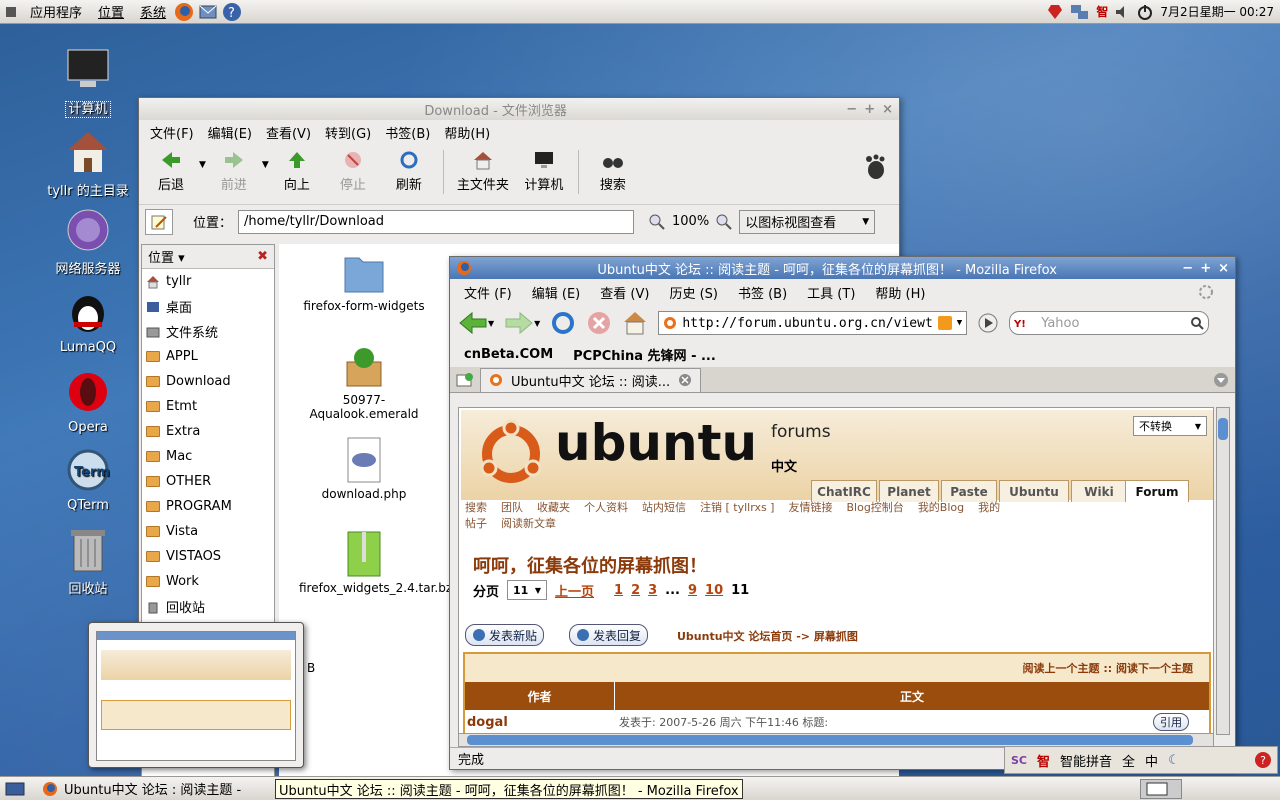 The height and width of the screenshot is (800, 1280). What do you see at coordinates (714, 590) in the screenshot?
I see `page-link: 10` at bounding box center [714, 590].